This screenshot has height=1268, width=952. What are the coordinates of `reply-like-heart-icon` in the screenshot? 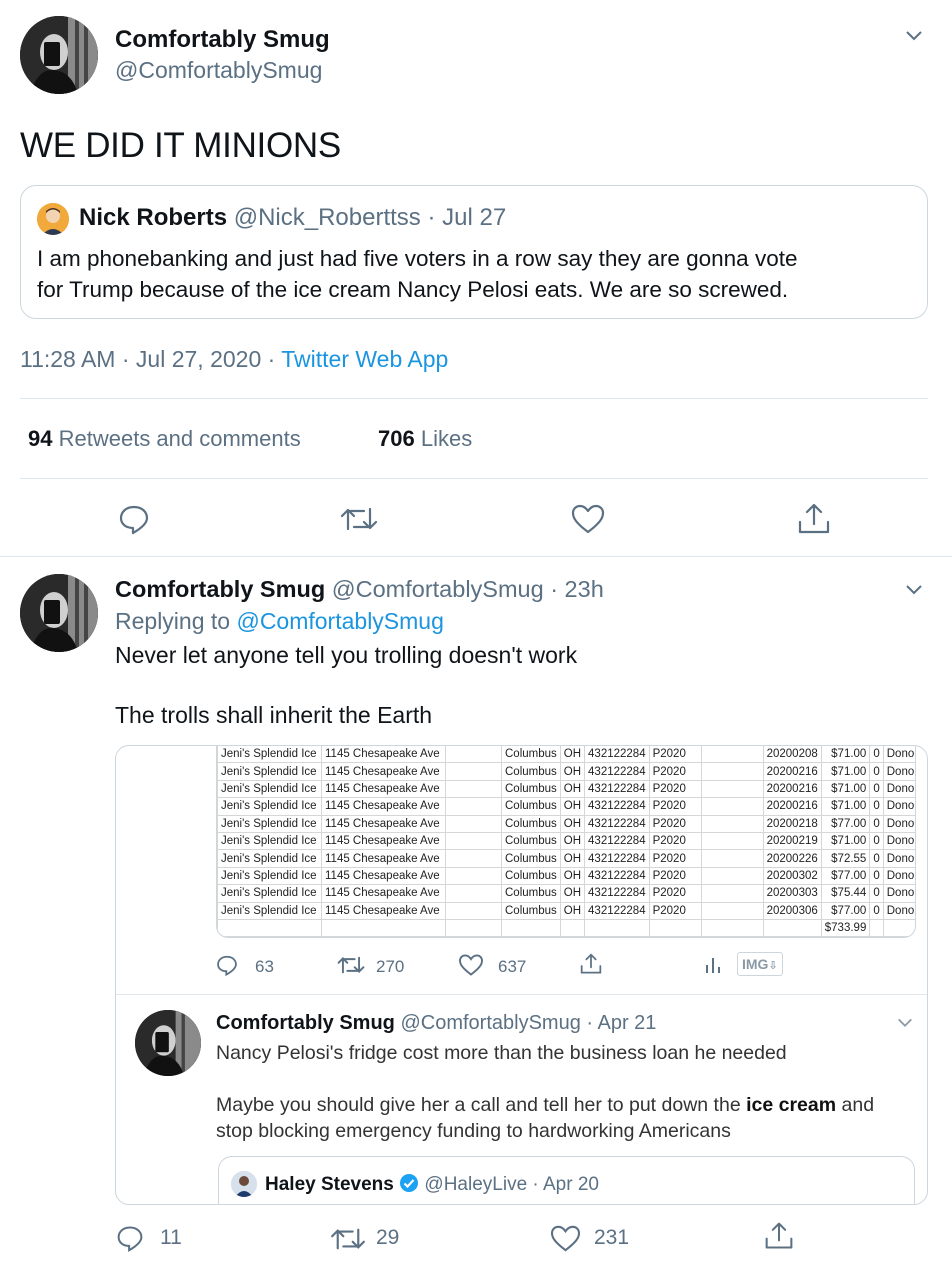 It's located at (565, 1238).